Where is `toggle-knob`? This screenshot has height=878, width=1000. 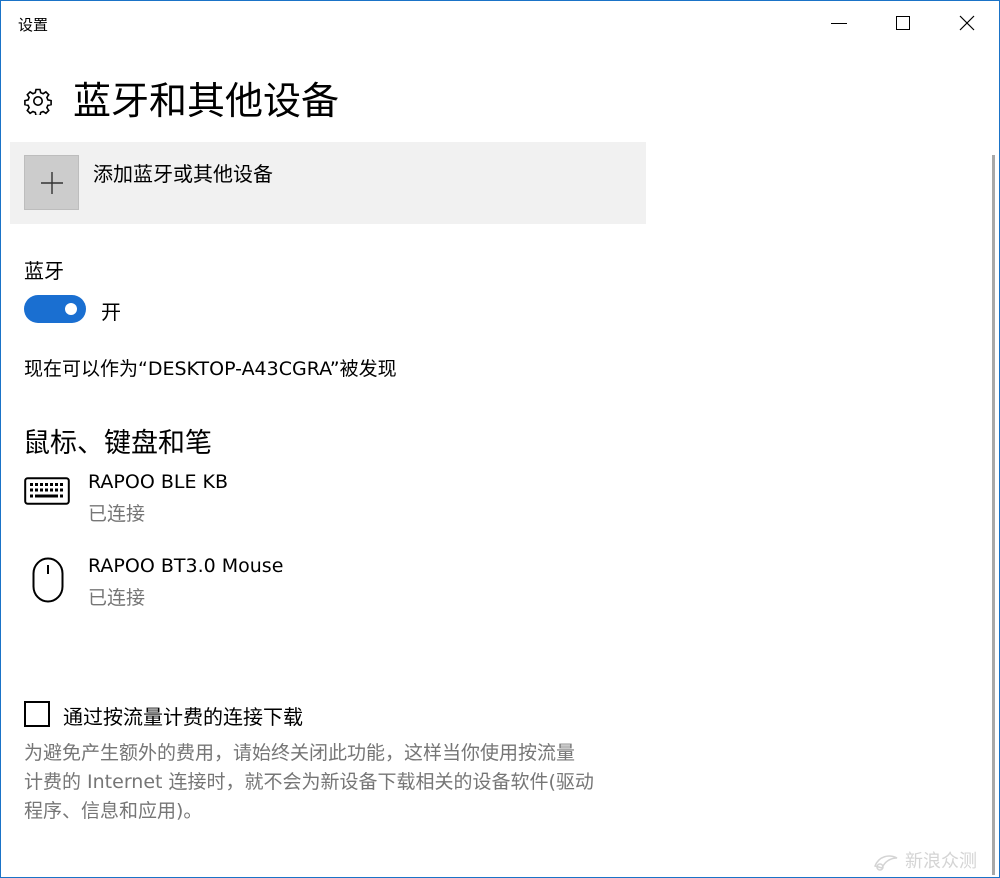 toggle-knob is located at coordinates (71, 309).